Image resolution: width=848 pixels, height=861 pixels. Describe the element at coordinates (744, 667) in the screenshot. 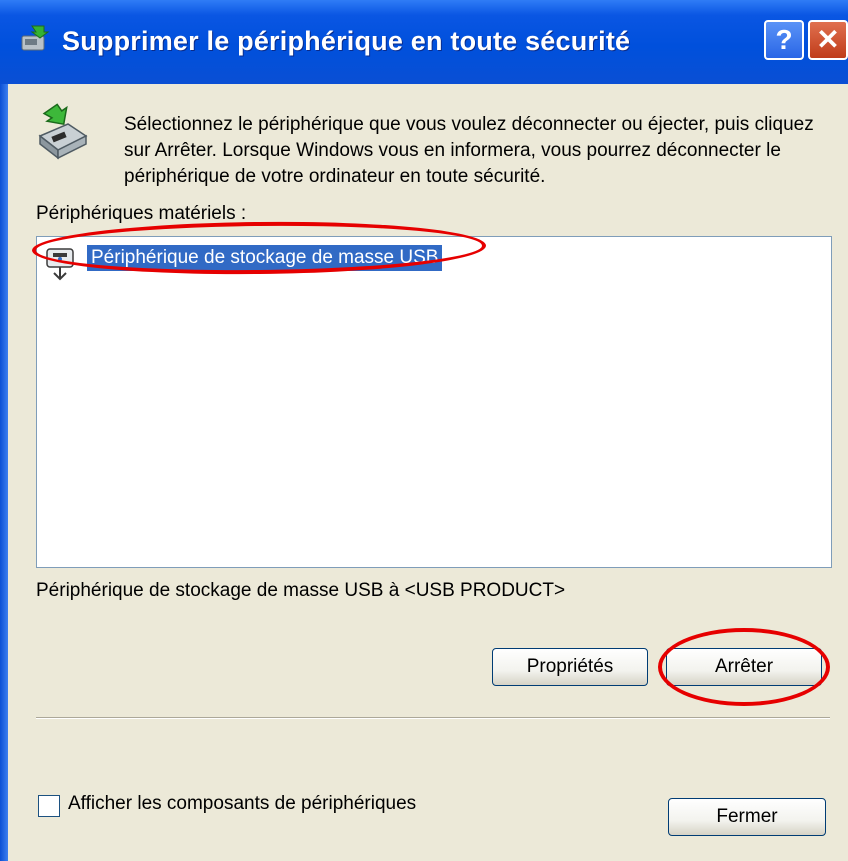

I see `annotation-ellipse-stop-button` at that location.